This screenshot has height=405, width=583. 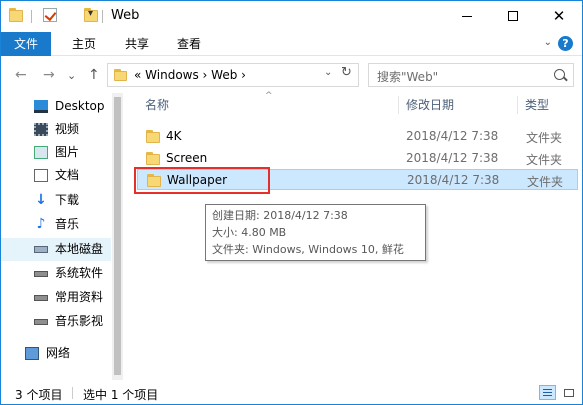 What do you see at coordinates (137, 44) in the screenshot?
I see `tab-share: 共享` at bounding box center [137, 44].